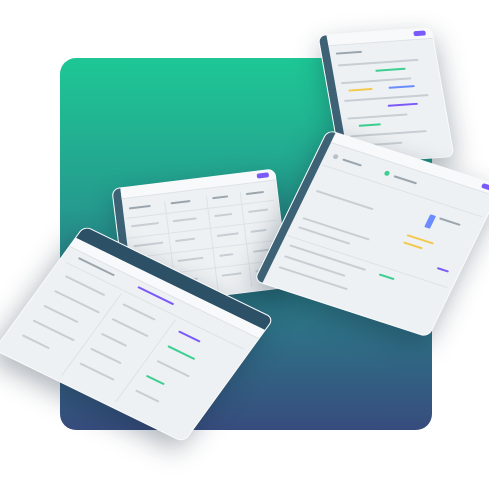 The height and width of the screenshot is (489, 489). Describe the element at coordinates (379, 37) in the screenshot. I see `card-topbar` at that location.